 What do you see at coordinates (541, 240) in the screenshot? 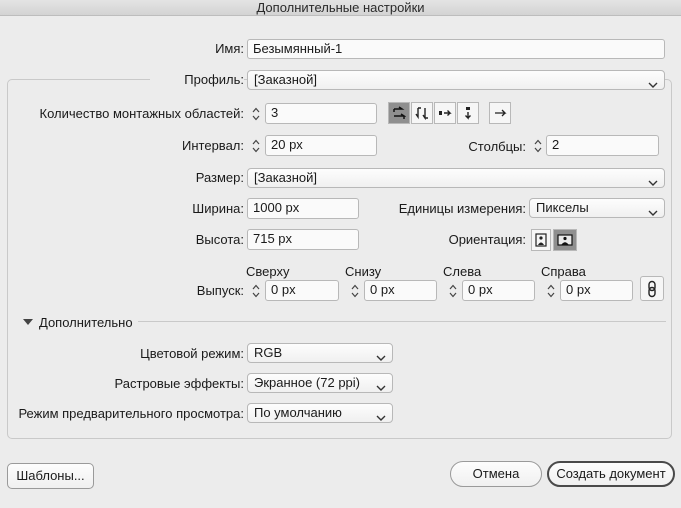
I see `portrait-icon` at bounding box center [541, 240].